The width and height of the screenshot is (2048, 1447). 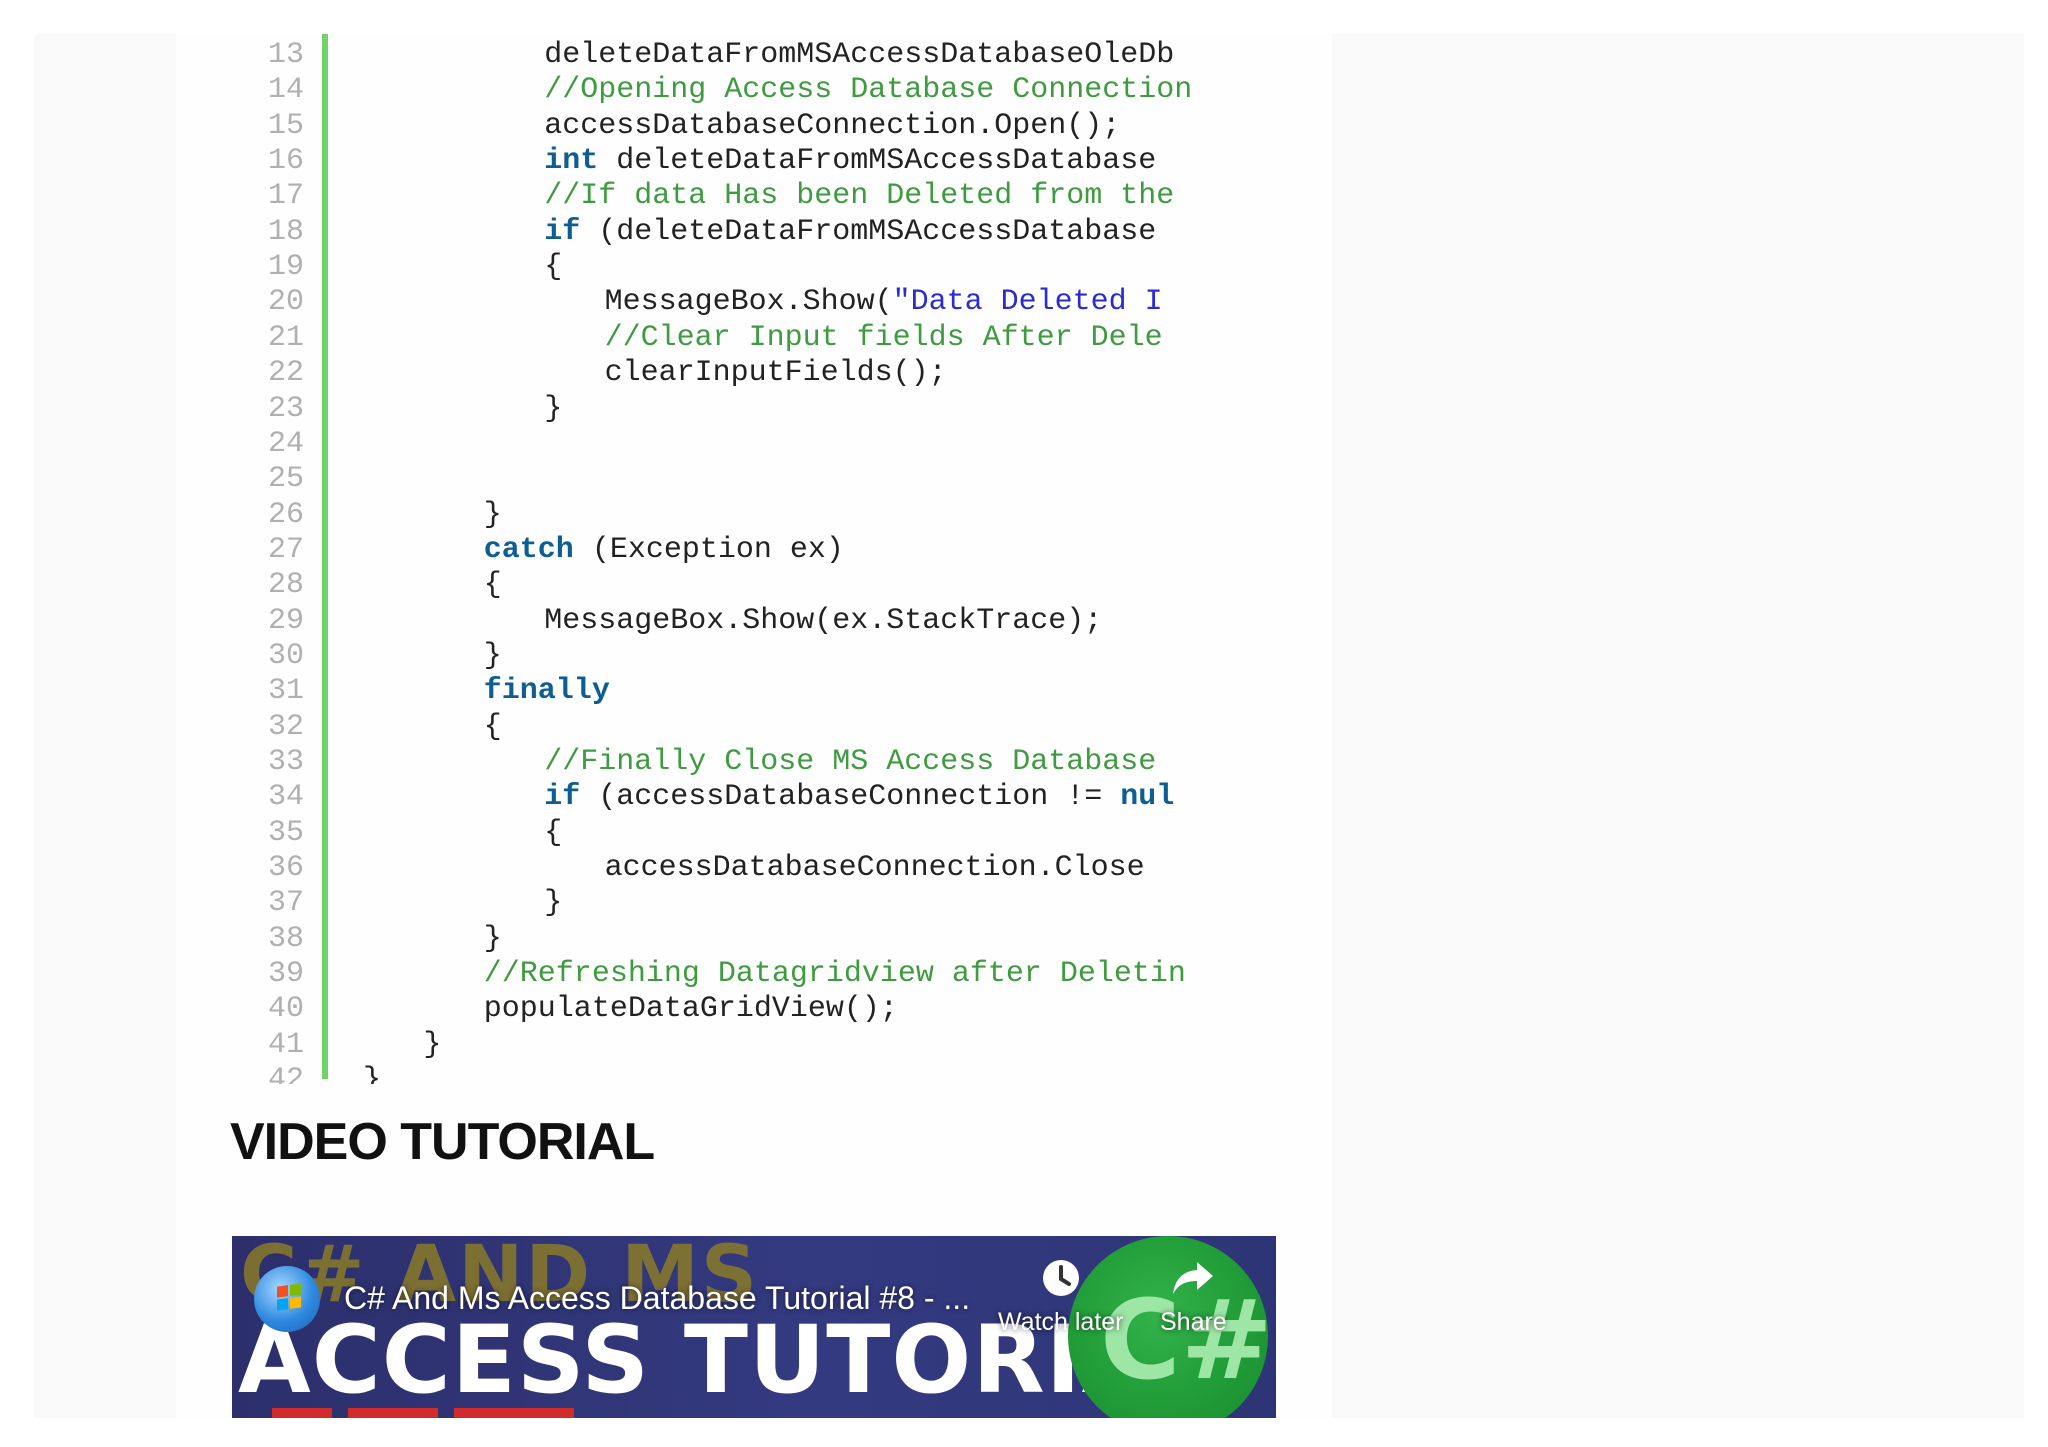 What do you see at coordinates (285, 549) in the screenshot?
I see `line-number: 27` at bounding box center [285, 549].